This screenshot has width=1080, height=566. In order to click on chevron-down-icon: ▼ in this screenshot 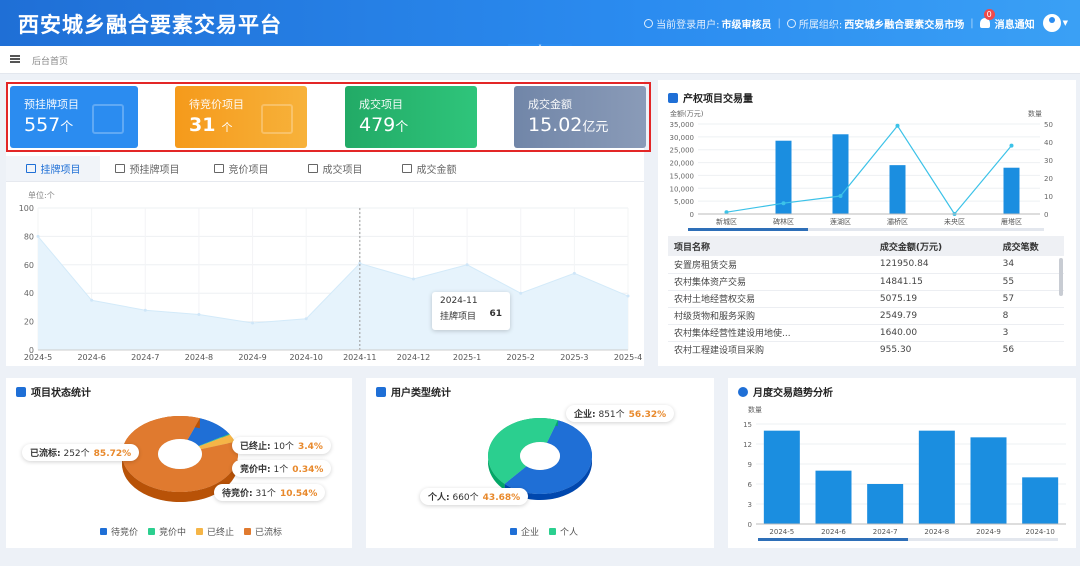, I will do `click(1065, 23)`.